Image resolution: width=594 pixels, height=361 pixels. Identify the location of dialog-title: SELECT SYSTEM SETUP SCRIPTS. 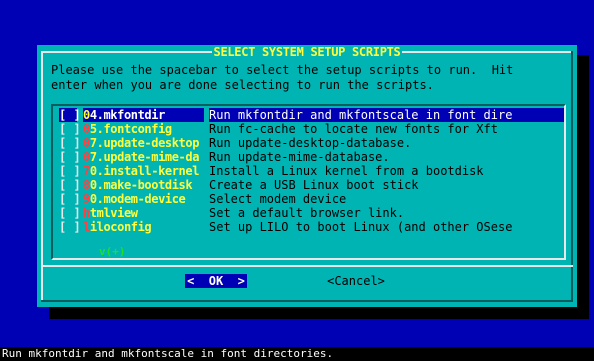
(307, 52).